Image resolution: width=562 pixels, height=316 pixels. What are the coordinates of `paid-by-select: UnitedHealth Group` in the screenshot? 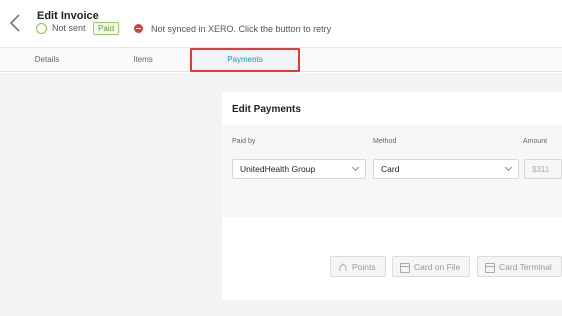 It's located at (299, 169).